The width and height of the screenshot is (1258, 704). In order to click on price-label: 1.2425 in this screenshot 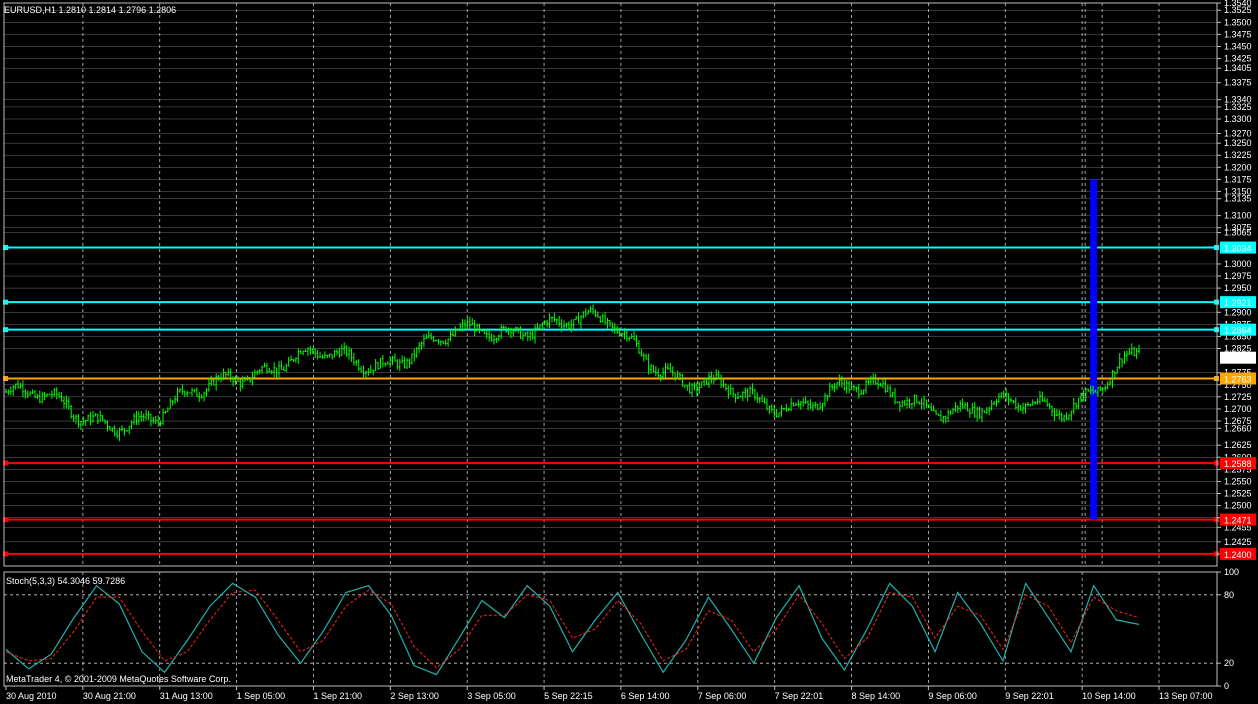, I will do `click(1238, 542)`.